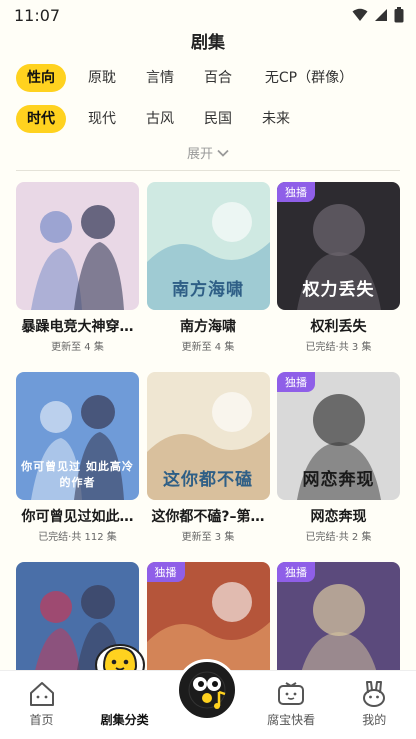  What do you see at coordinates (208, 537) in the screenshot?
I see `drama-status: 更新至 3 集` at bounding box center [208, 537].